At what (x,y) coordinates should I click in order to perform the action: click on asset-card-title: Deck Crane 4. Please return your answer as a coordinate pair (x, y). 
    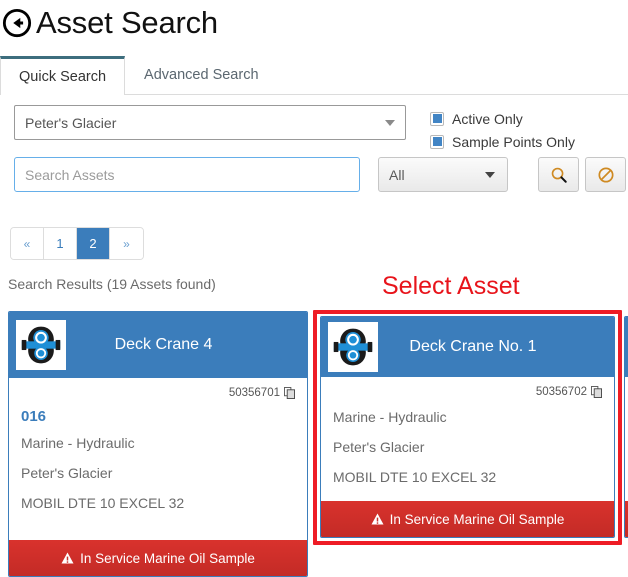
    Looking at the image, I should click on (163, 344).